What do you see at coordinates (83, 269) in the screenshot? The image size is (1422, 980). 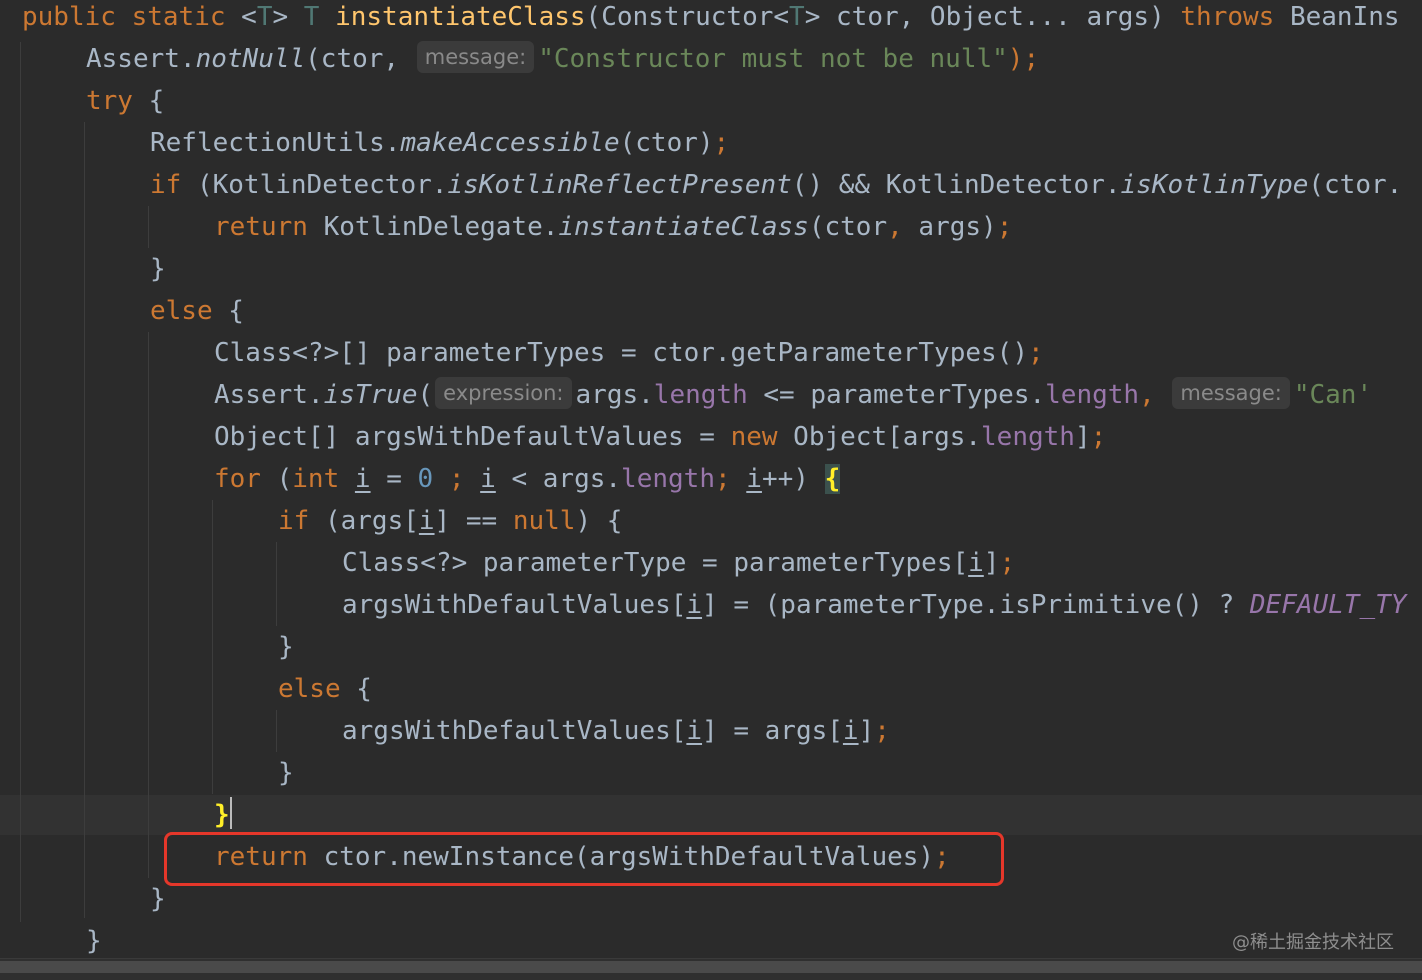 I see `code-line-close-if: }` at bounding box center [83, 269].